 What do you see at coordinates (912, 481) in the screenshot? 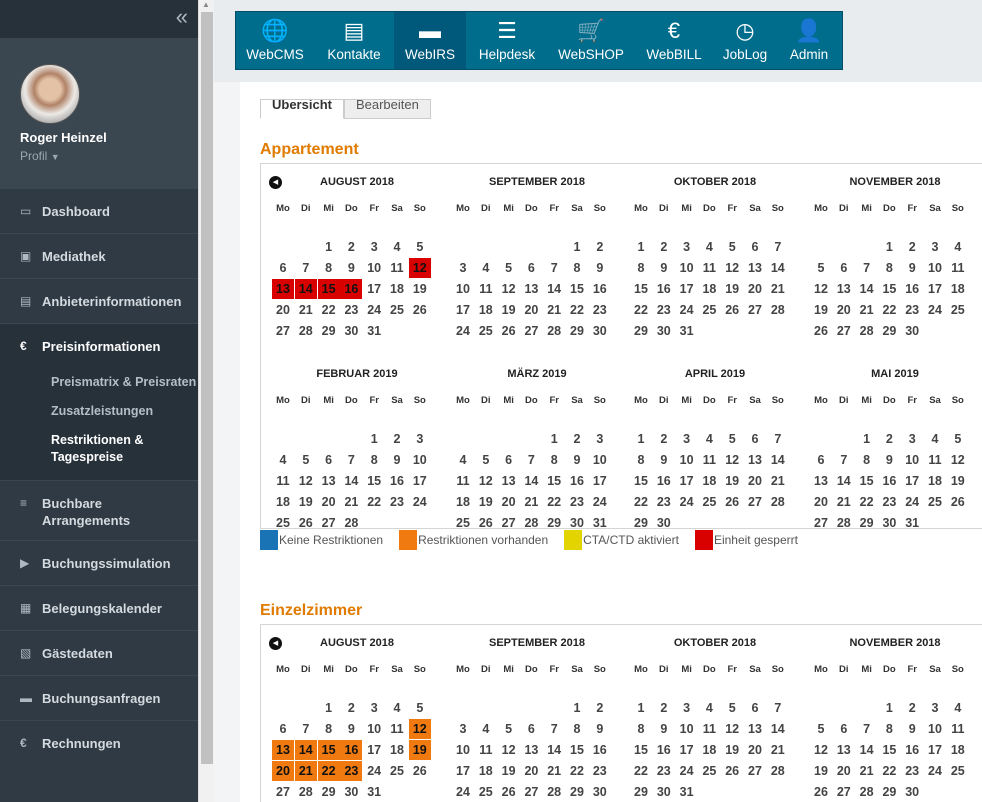
I see `day-cell: 17` at bounding box center [912, 481].